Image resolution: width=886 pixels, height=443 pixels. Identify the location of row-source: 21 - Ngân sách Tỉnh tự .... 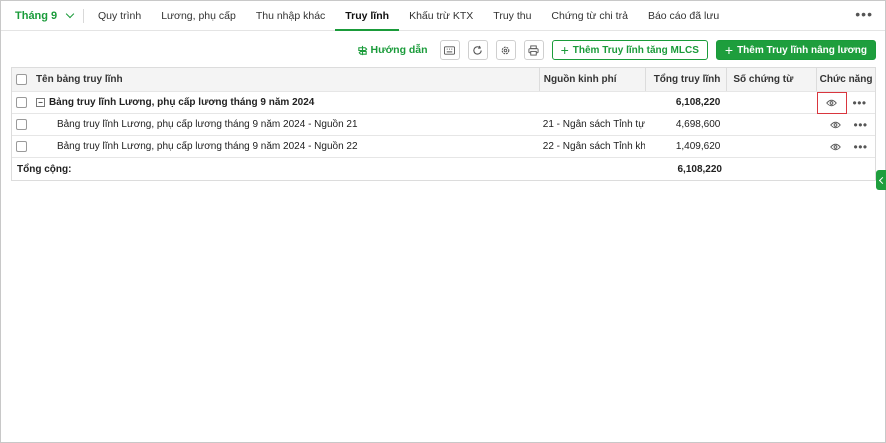
(593, 124).